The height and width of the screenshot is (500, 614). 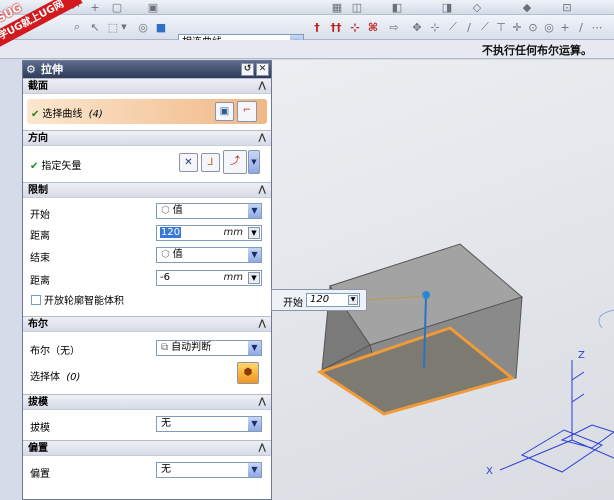 What do you see at coordinates (40, 215) in the screenshot?
I see `start-label: 开始` at bounding box center [40, 215].